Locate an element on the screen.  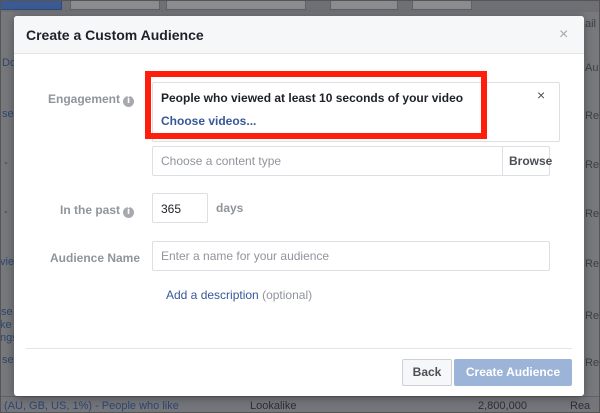
in-the-past-label-text: In the past is located at coordinates (90, 210).